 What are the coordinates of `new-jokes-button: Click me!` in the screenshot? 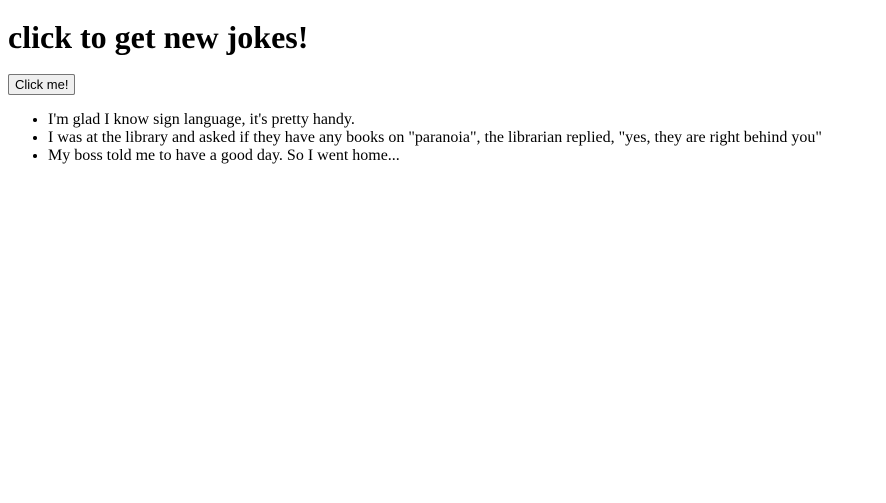 It's located at (42, 84).